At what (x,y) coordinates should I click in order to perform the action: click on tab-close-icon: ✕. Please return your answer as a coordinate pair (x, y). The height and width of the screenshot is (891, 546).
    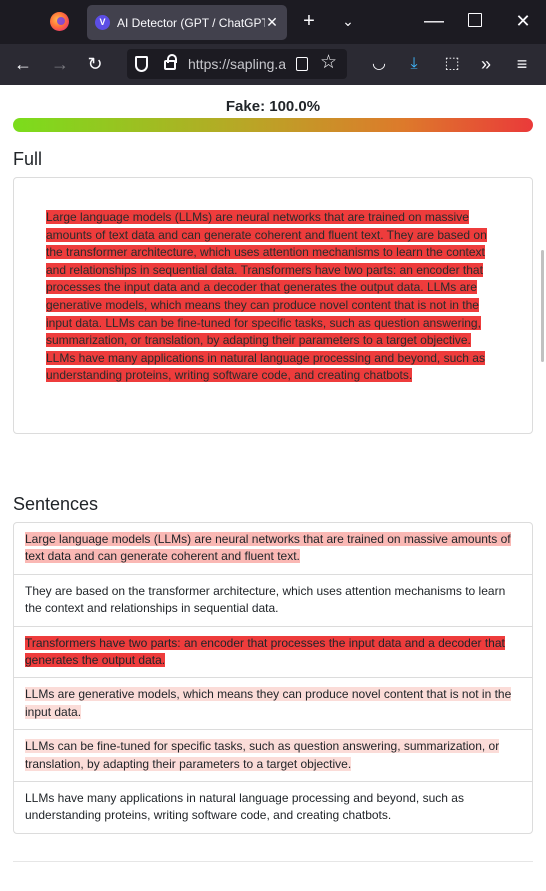
    Looking at the image, I should click on (272, 22).